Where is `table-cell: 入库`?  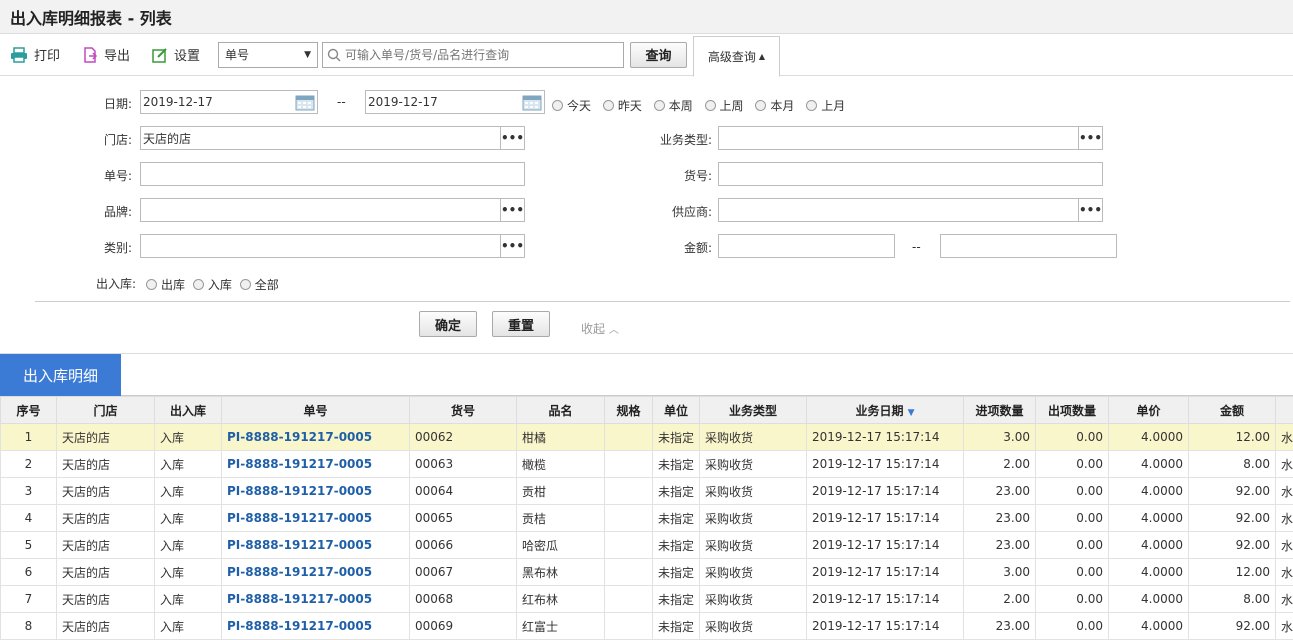 table-cell: 入库 is located at coordinates (188, 572).